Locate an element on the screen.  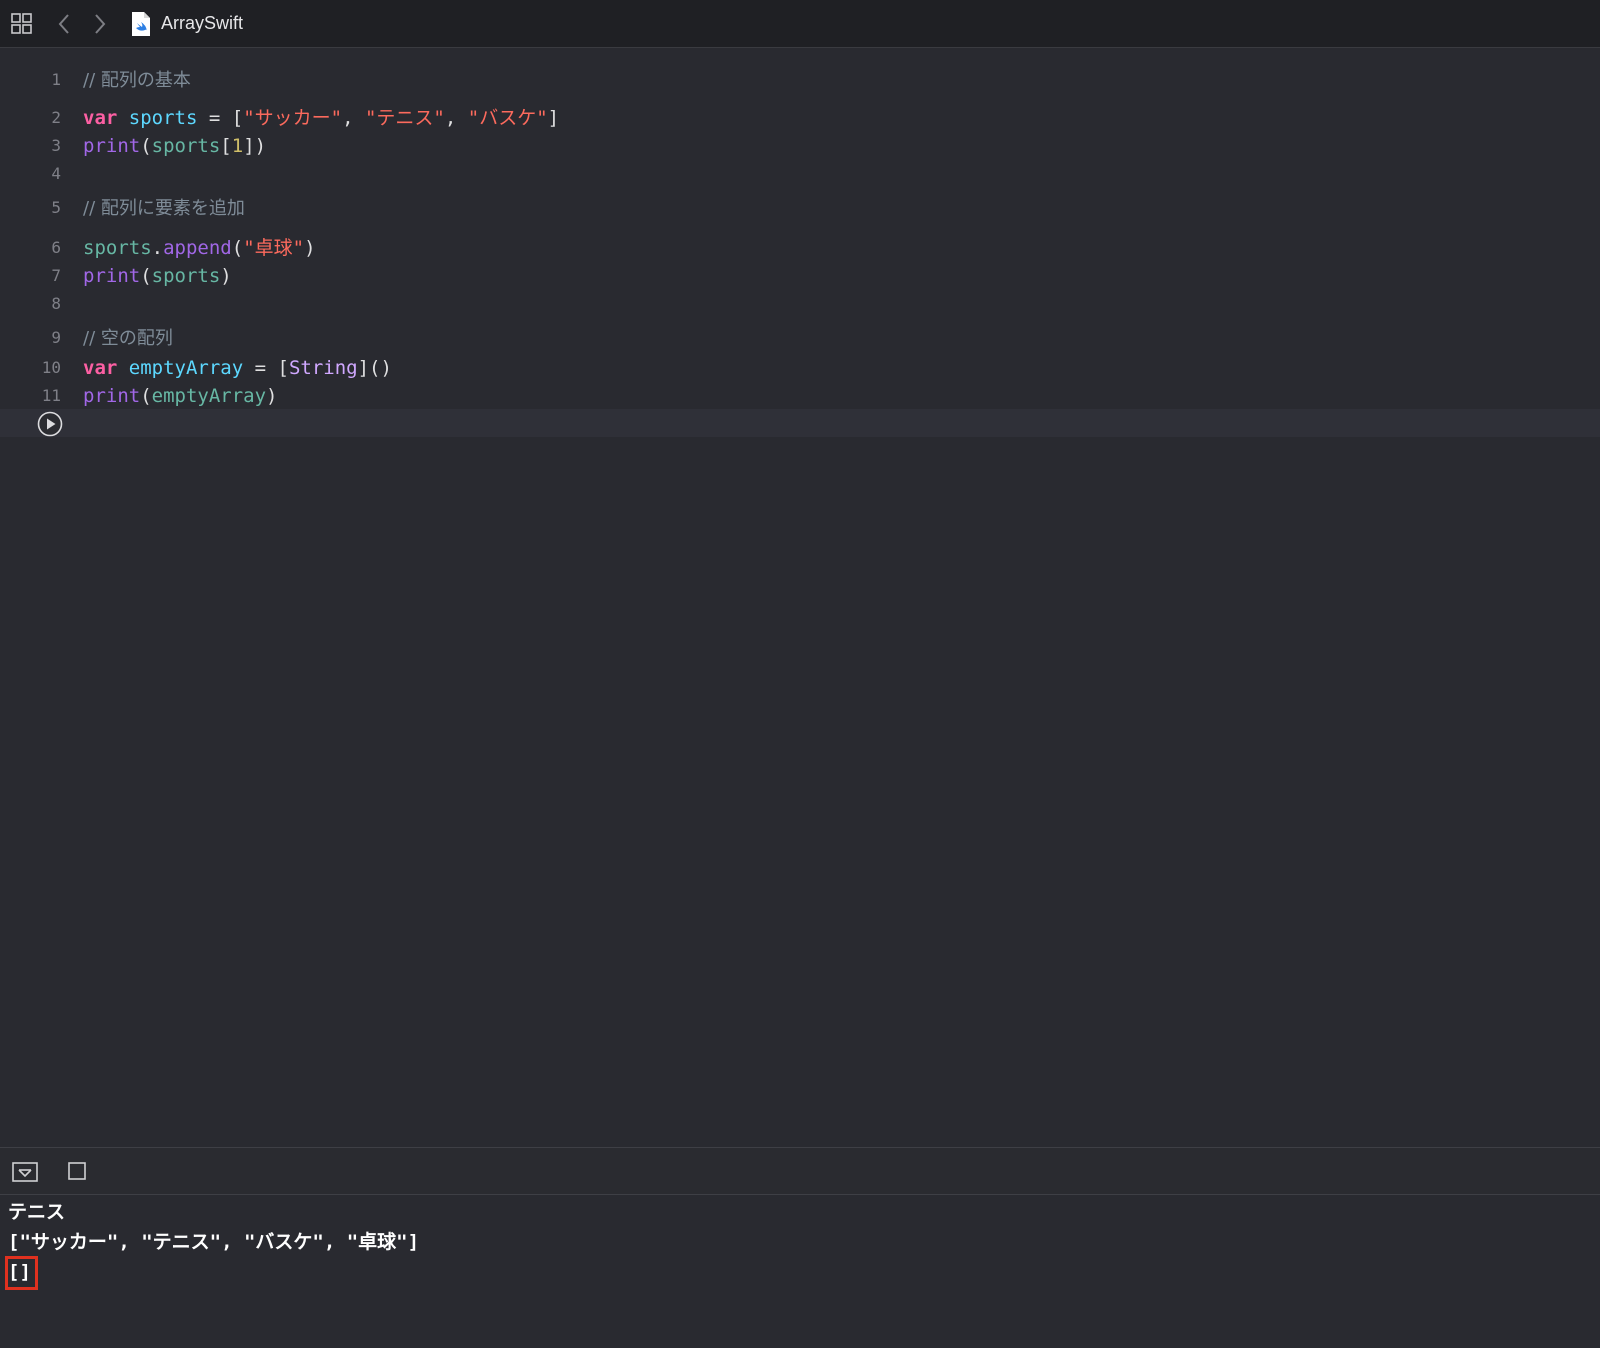
code-token: // 空の配列 is located at coordinates (128, 338).